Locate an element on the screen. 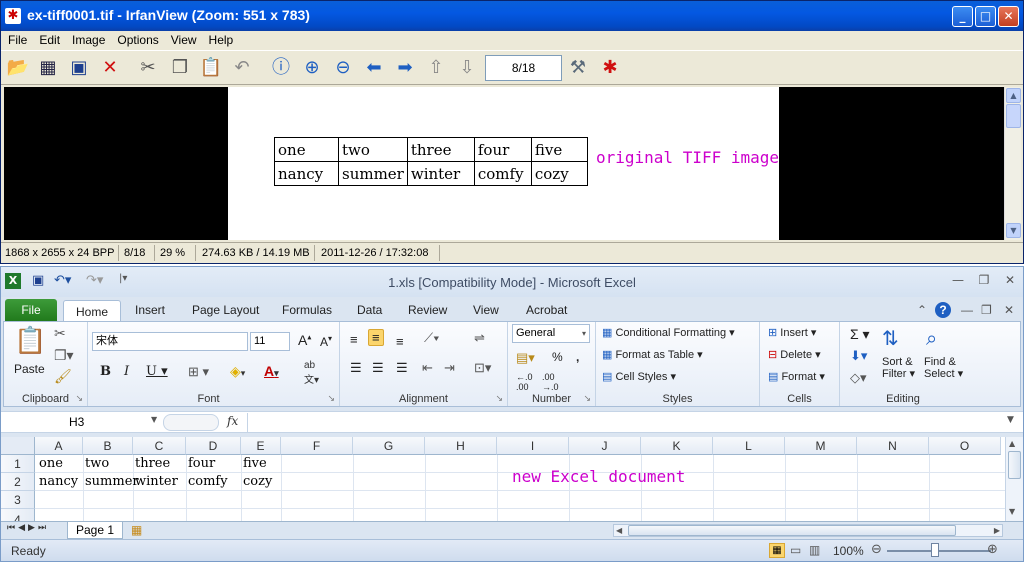 The height and width of the screenshot is (562, 1024). tab-view: View is located at coordinates (486, 310).